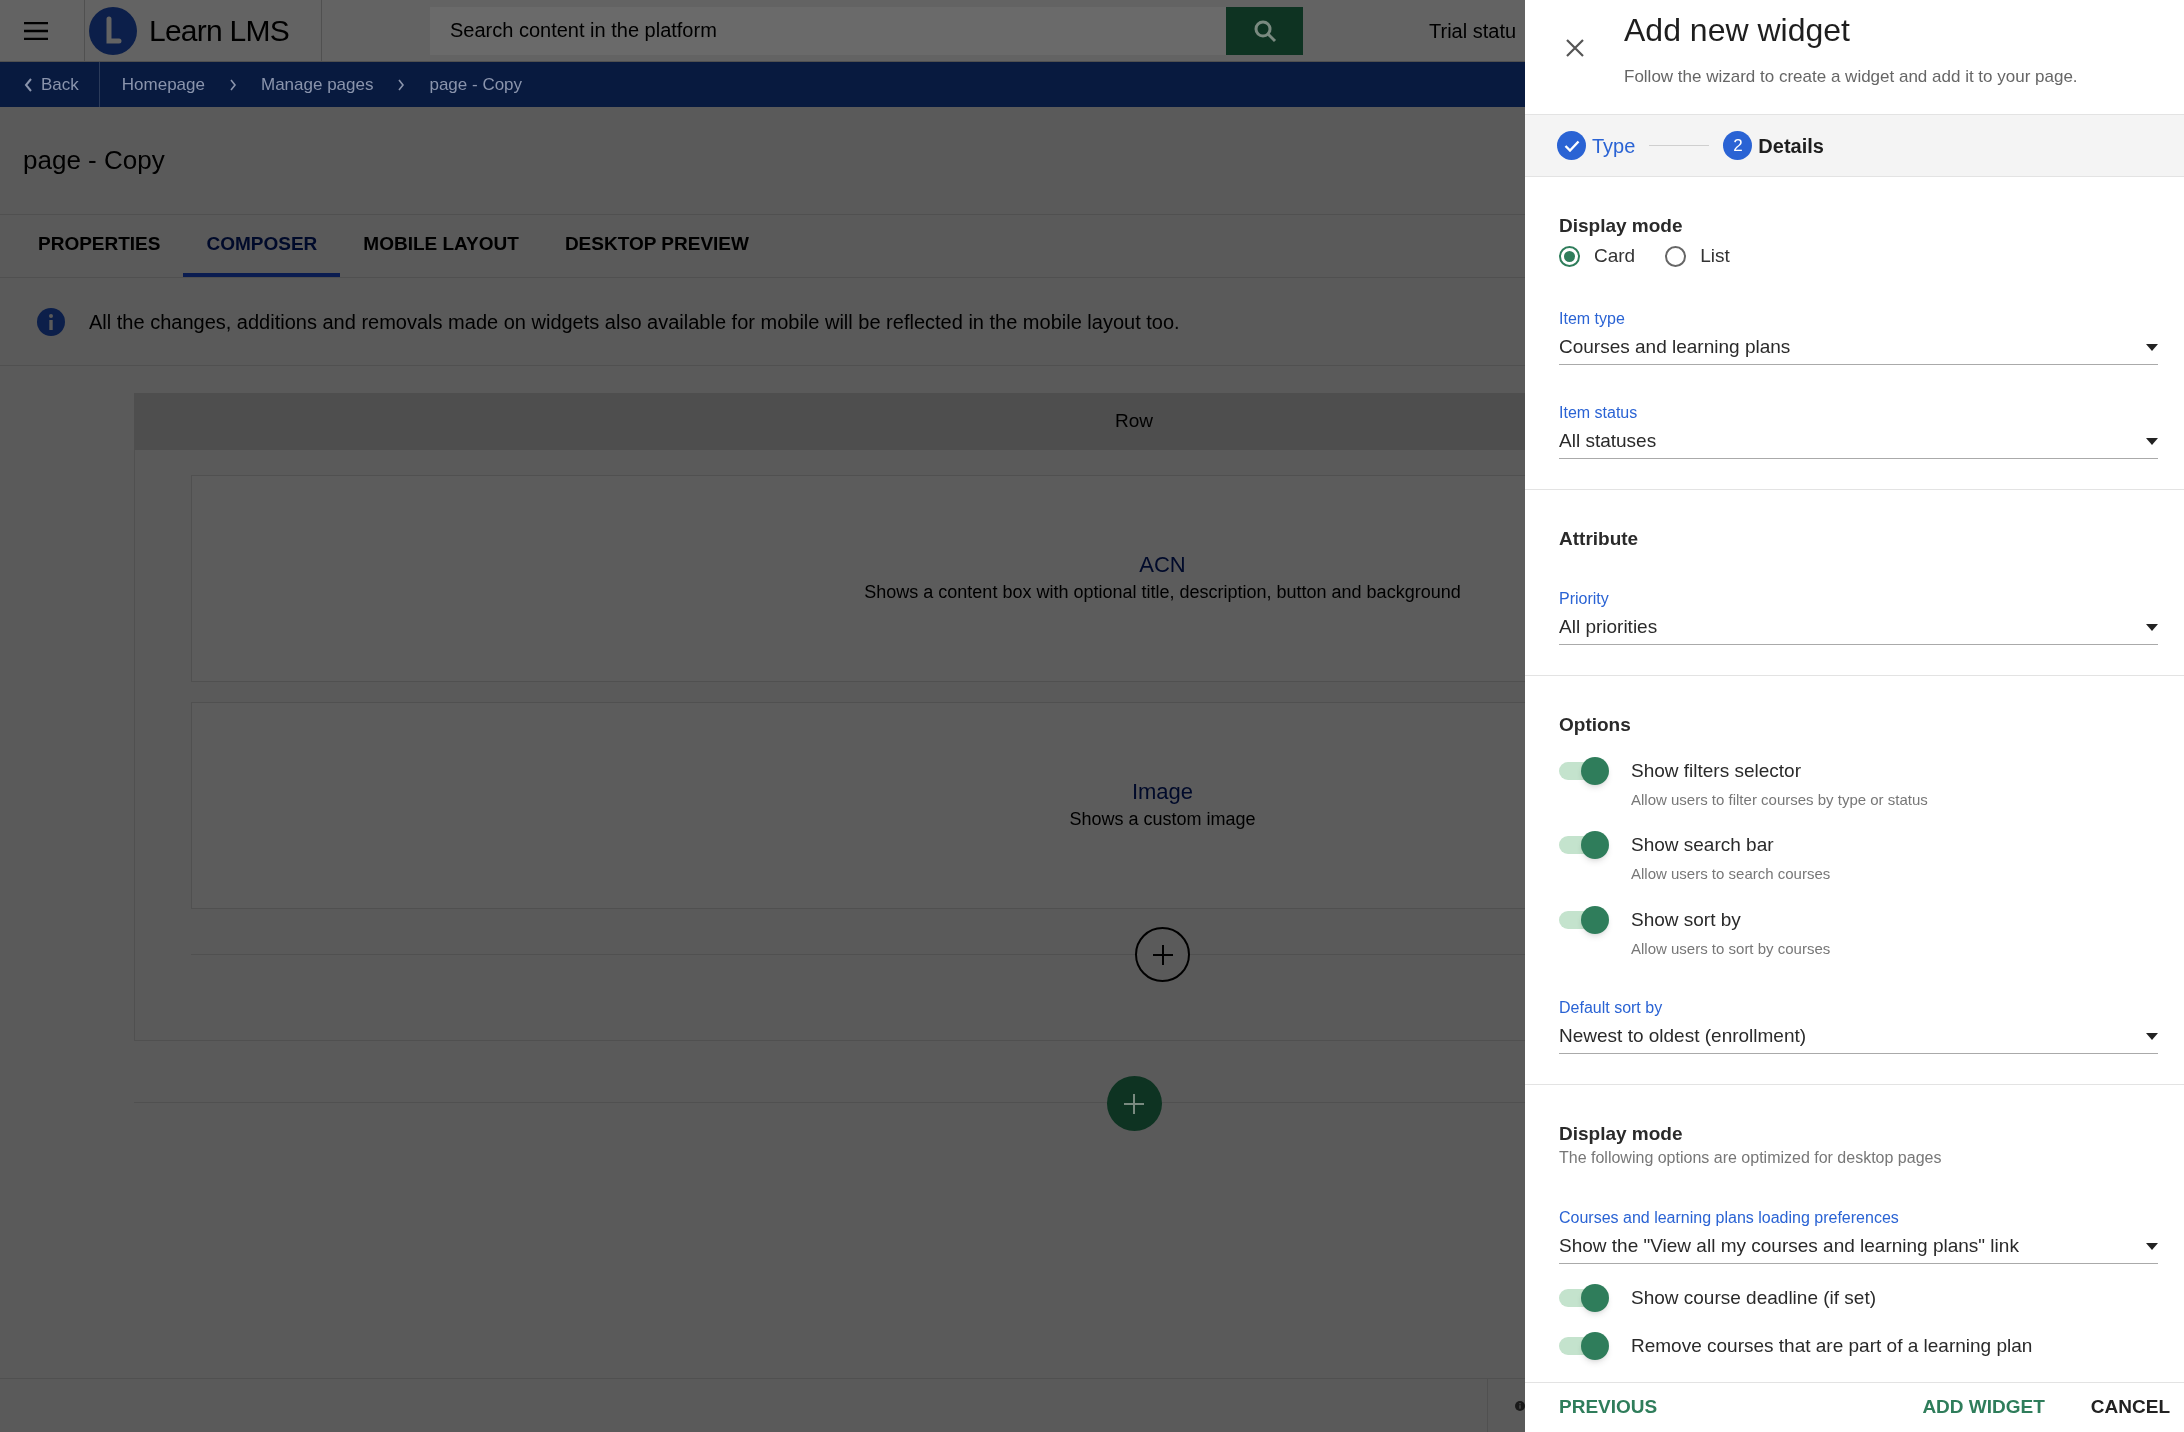 The width and height of the screenshot is (2184, 1432). I want to click on trial-status: Trial statu, so click(1473, 30).